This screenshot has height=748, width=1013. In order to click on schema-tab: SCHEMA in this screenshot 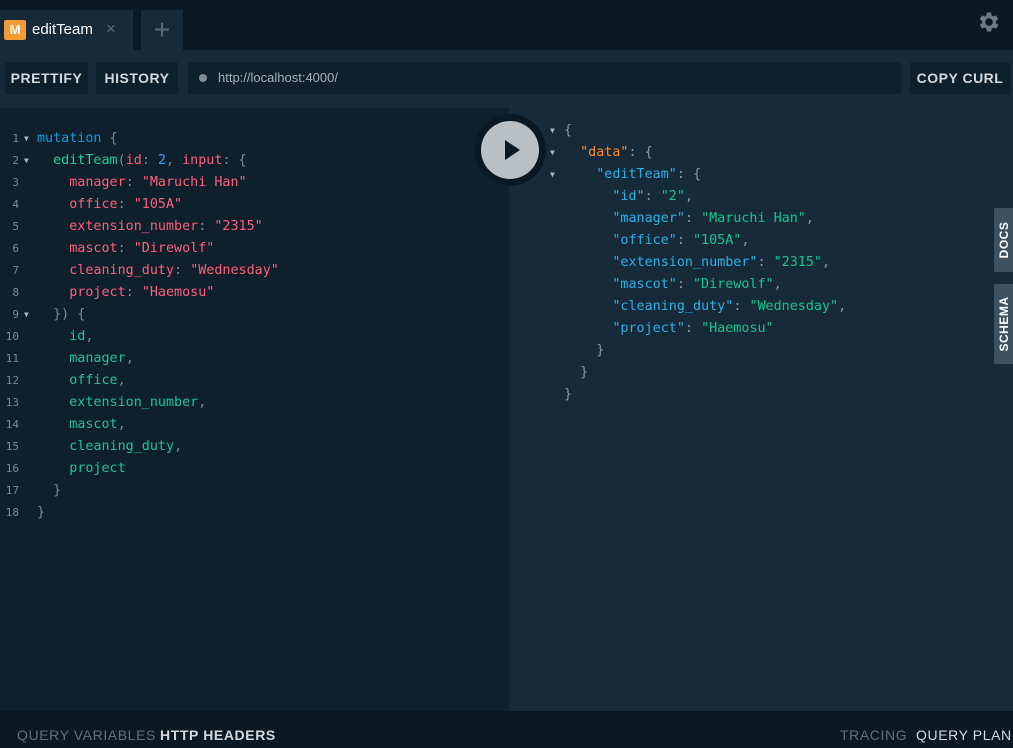, I will do `click(1003, 324)`.